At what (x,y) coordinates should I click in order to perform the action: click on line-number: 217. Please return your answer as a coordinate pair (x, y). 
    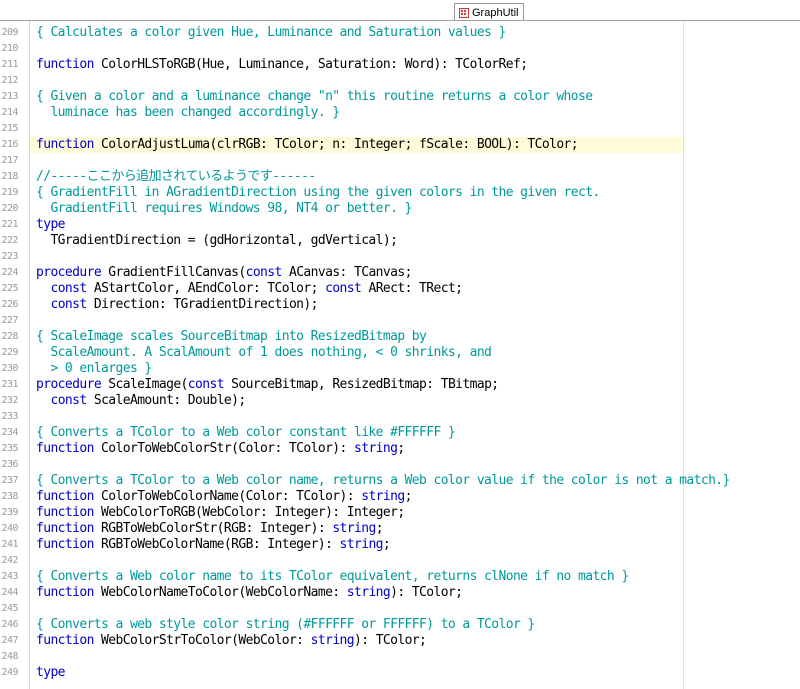
    Looking at the image, I should click on (9, 160).